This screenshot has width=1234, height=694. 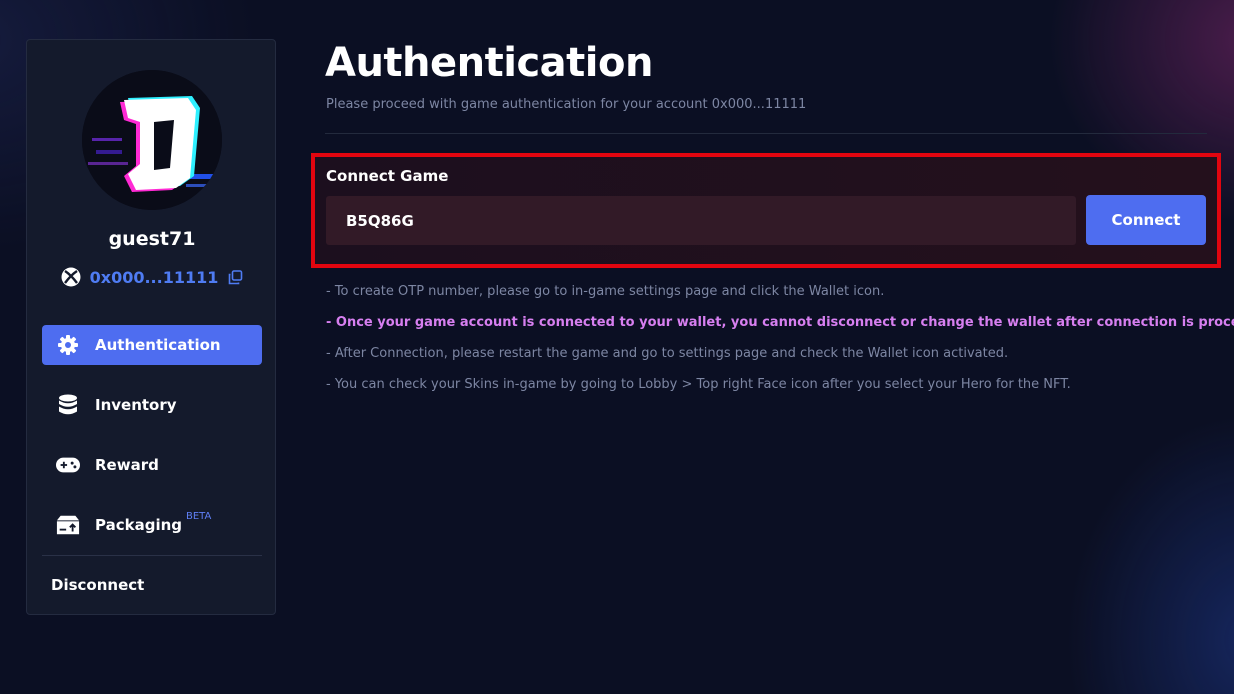 I want to click on xbox-icon, so click(x=71, y=277).